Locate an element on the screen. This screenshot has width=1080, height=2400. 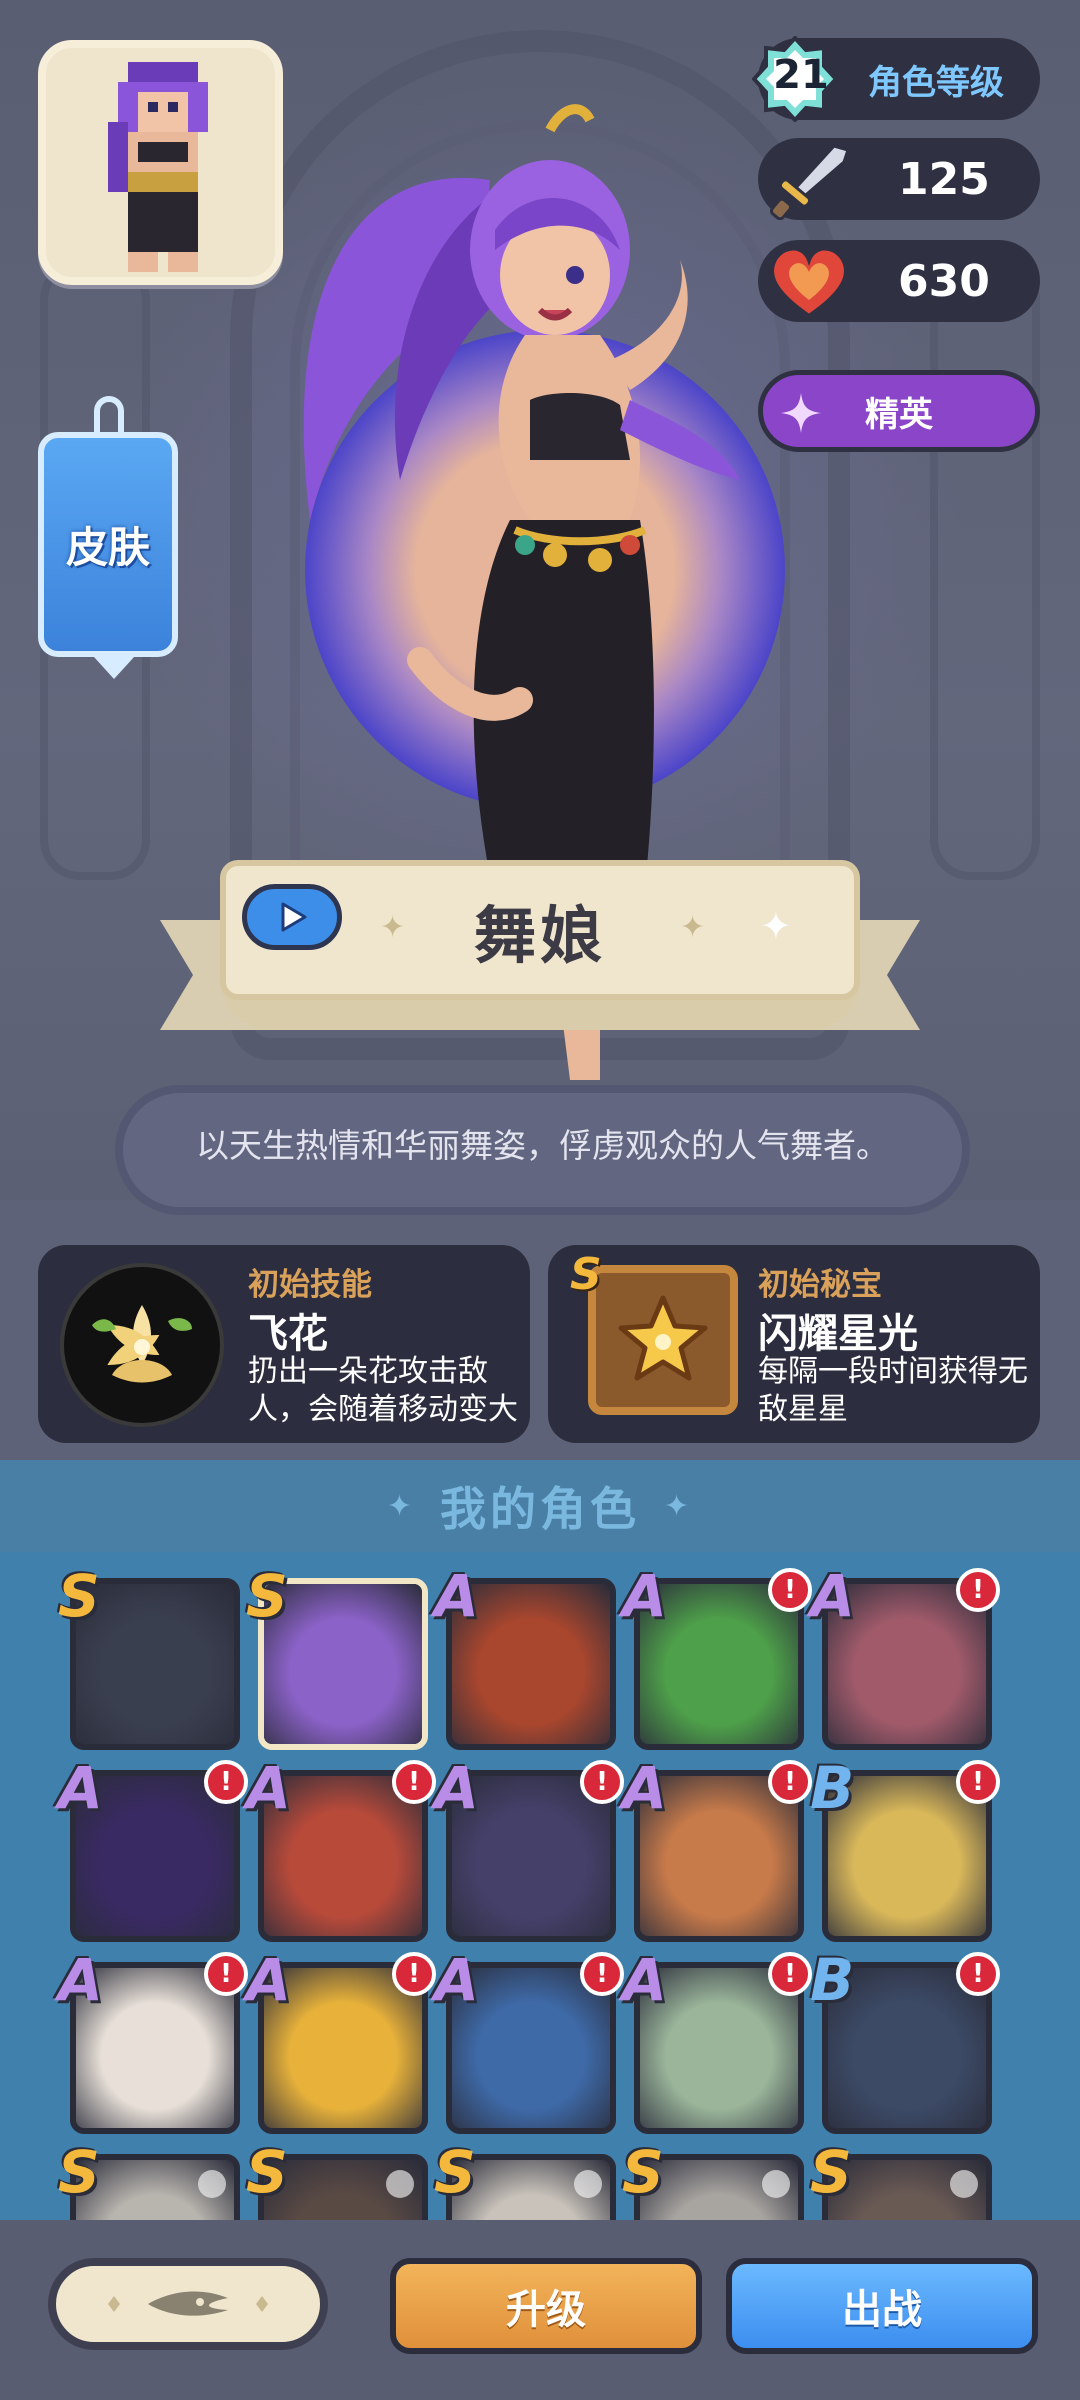
banner-ornament-left: ✦ is located at coordinates (393, 927).